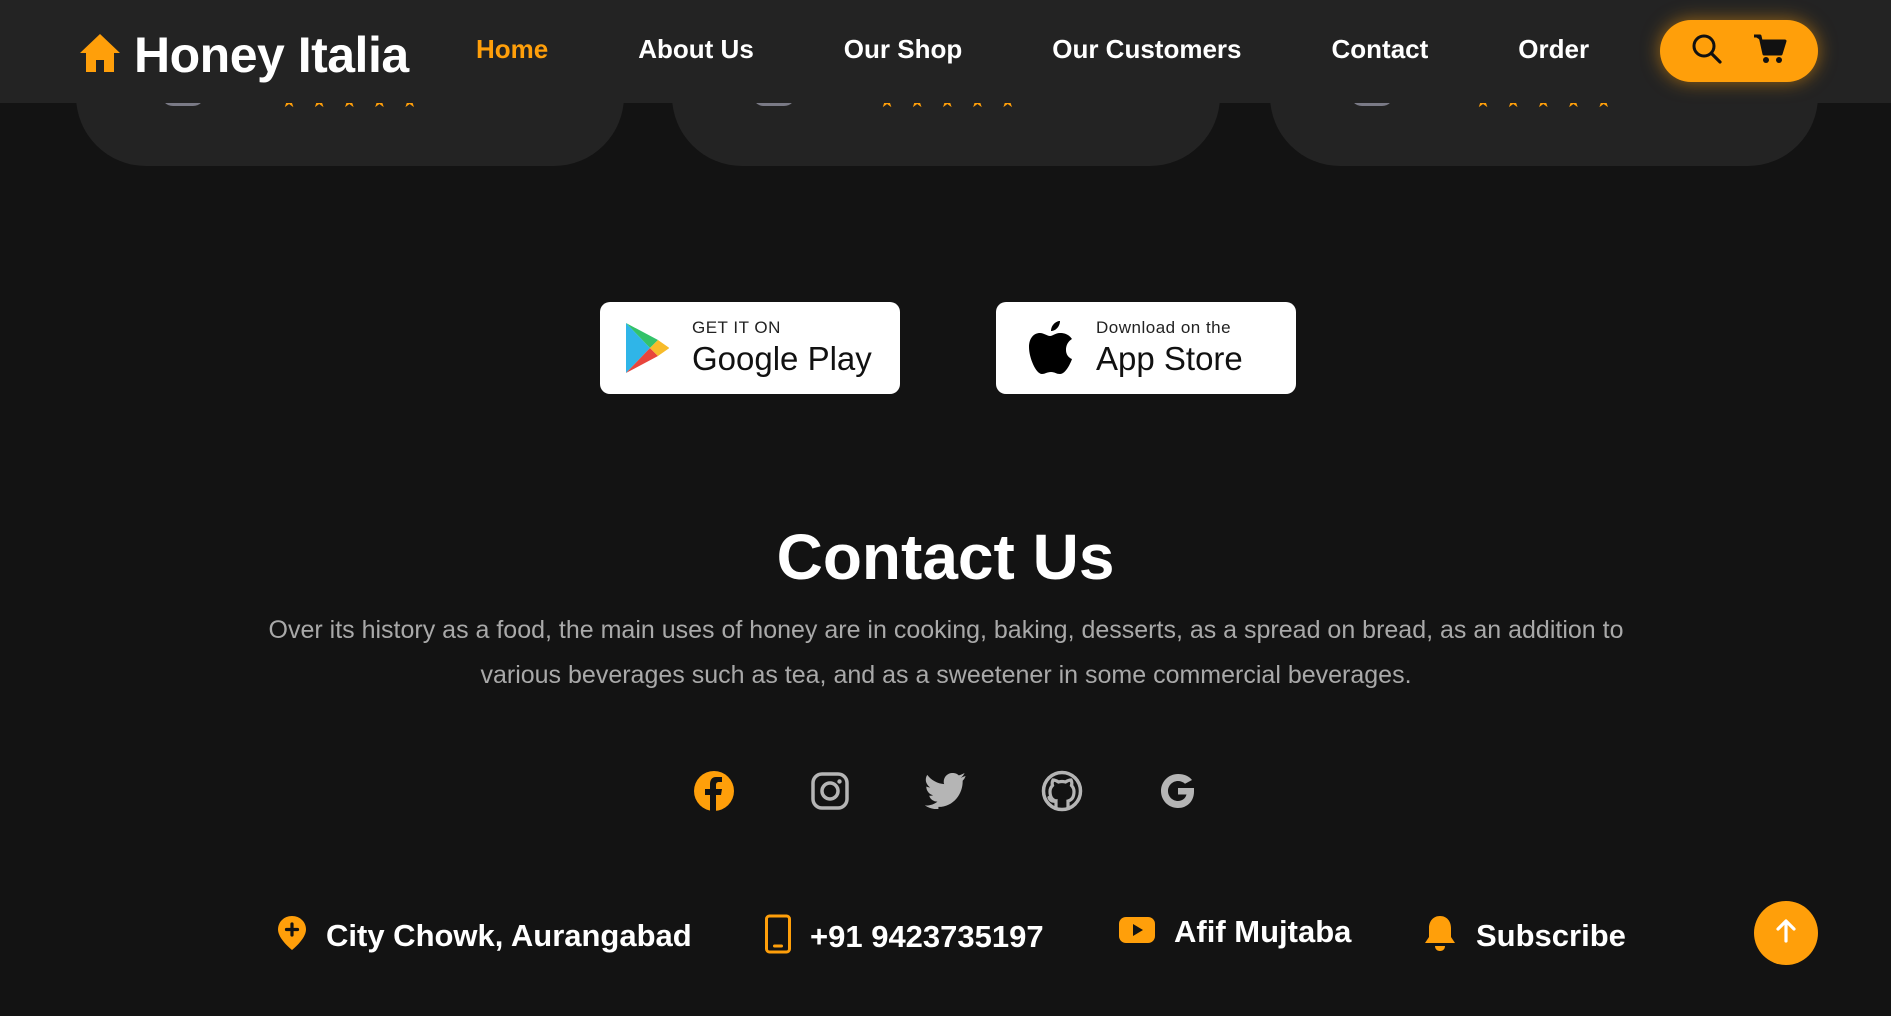 Image resolution: width=1891 pixels, height=1016 pixels. Describe the element at coordinates (1062, 791) in the screenshot. I see `github-icon` at that location.